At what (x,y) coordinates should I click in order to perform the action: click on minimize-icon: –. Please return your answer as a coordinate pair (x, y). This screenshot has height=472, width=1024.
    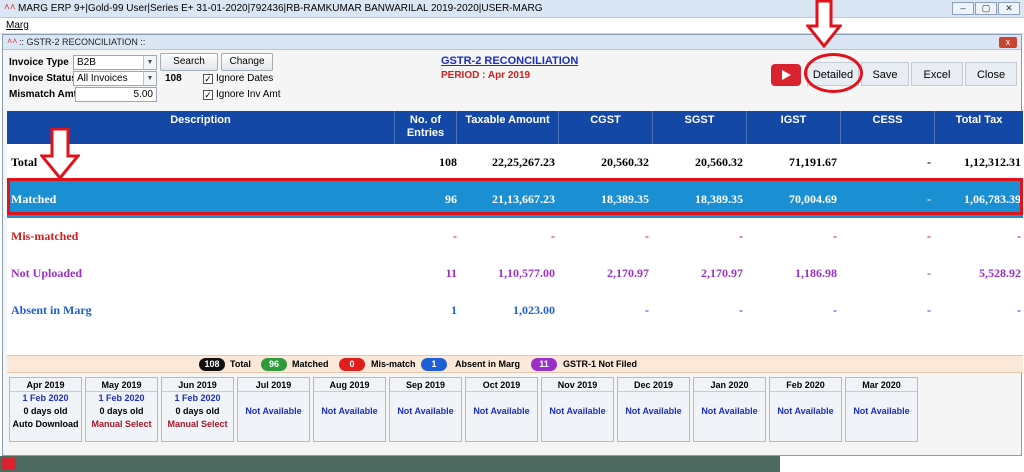
    Looking at the image, I should click on (963, 8).